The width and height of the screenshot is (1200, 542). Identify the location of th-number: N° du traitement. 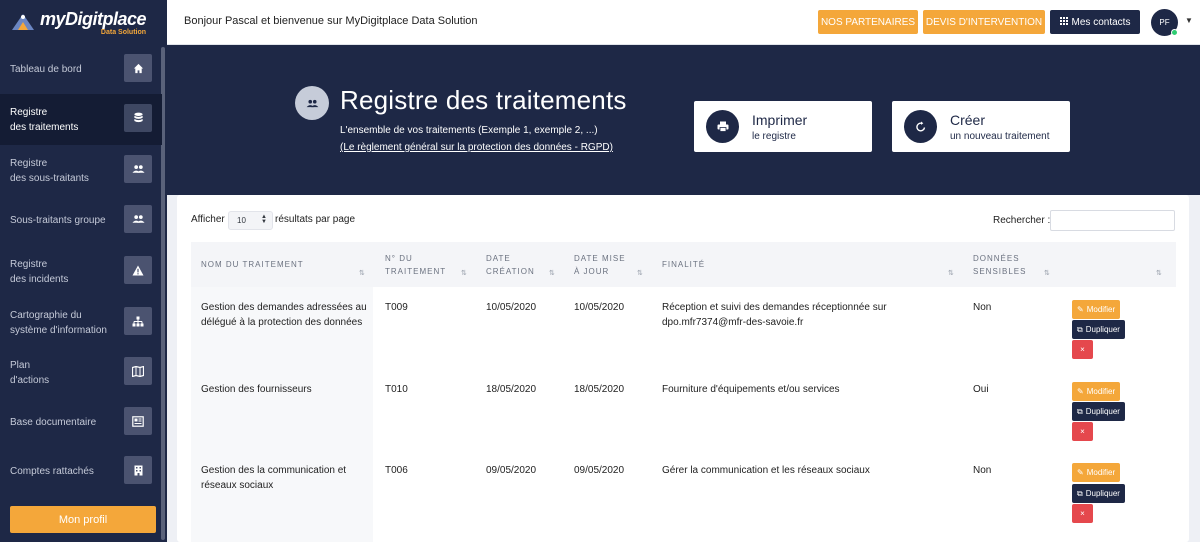
(430, 264).